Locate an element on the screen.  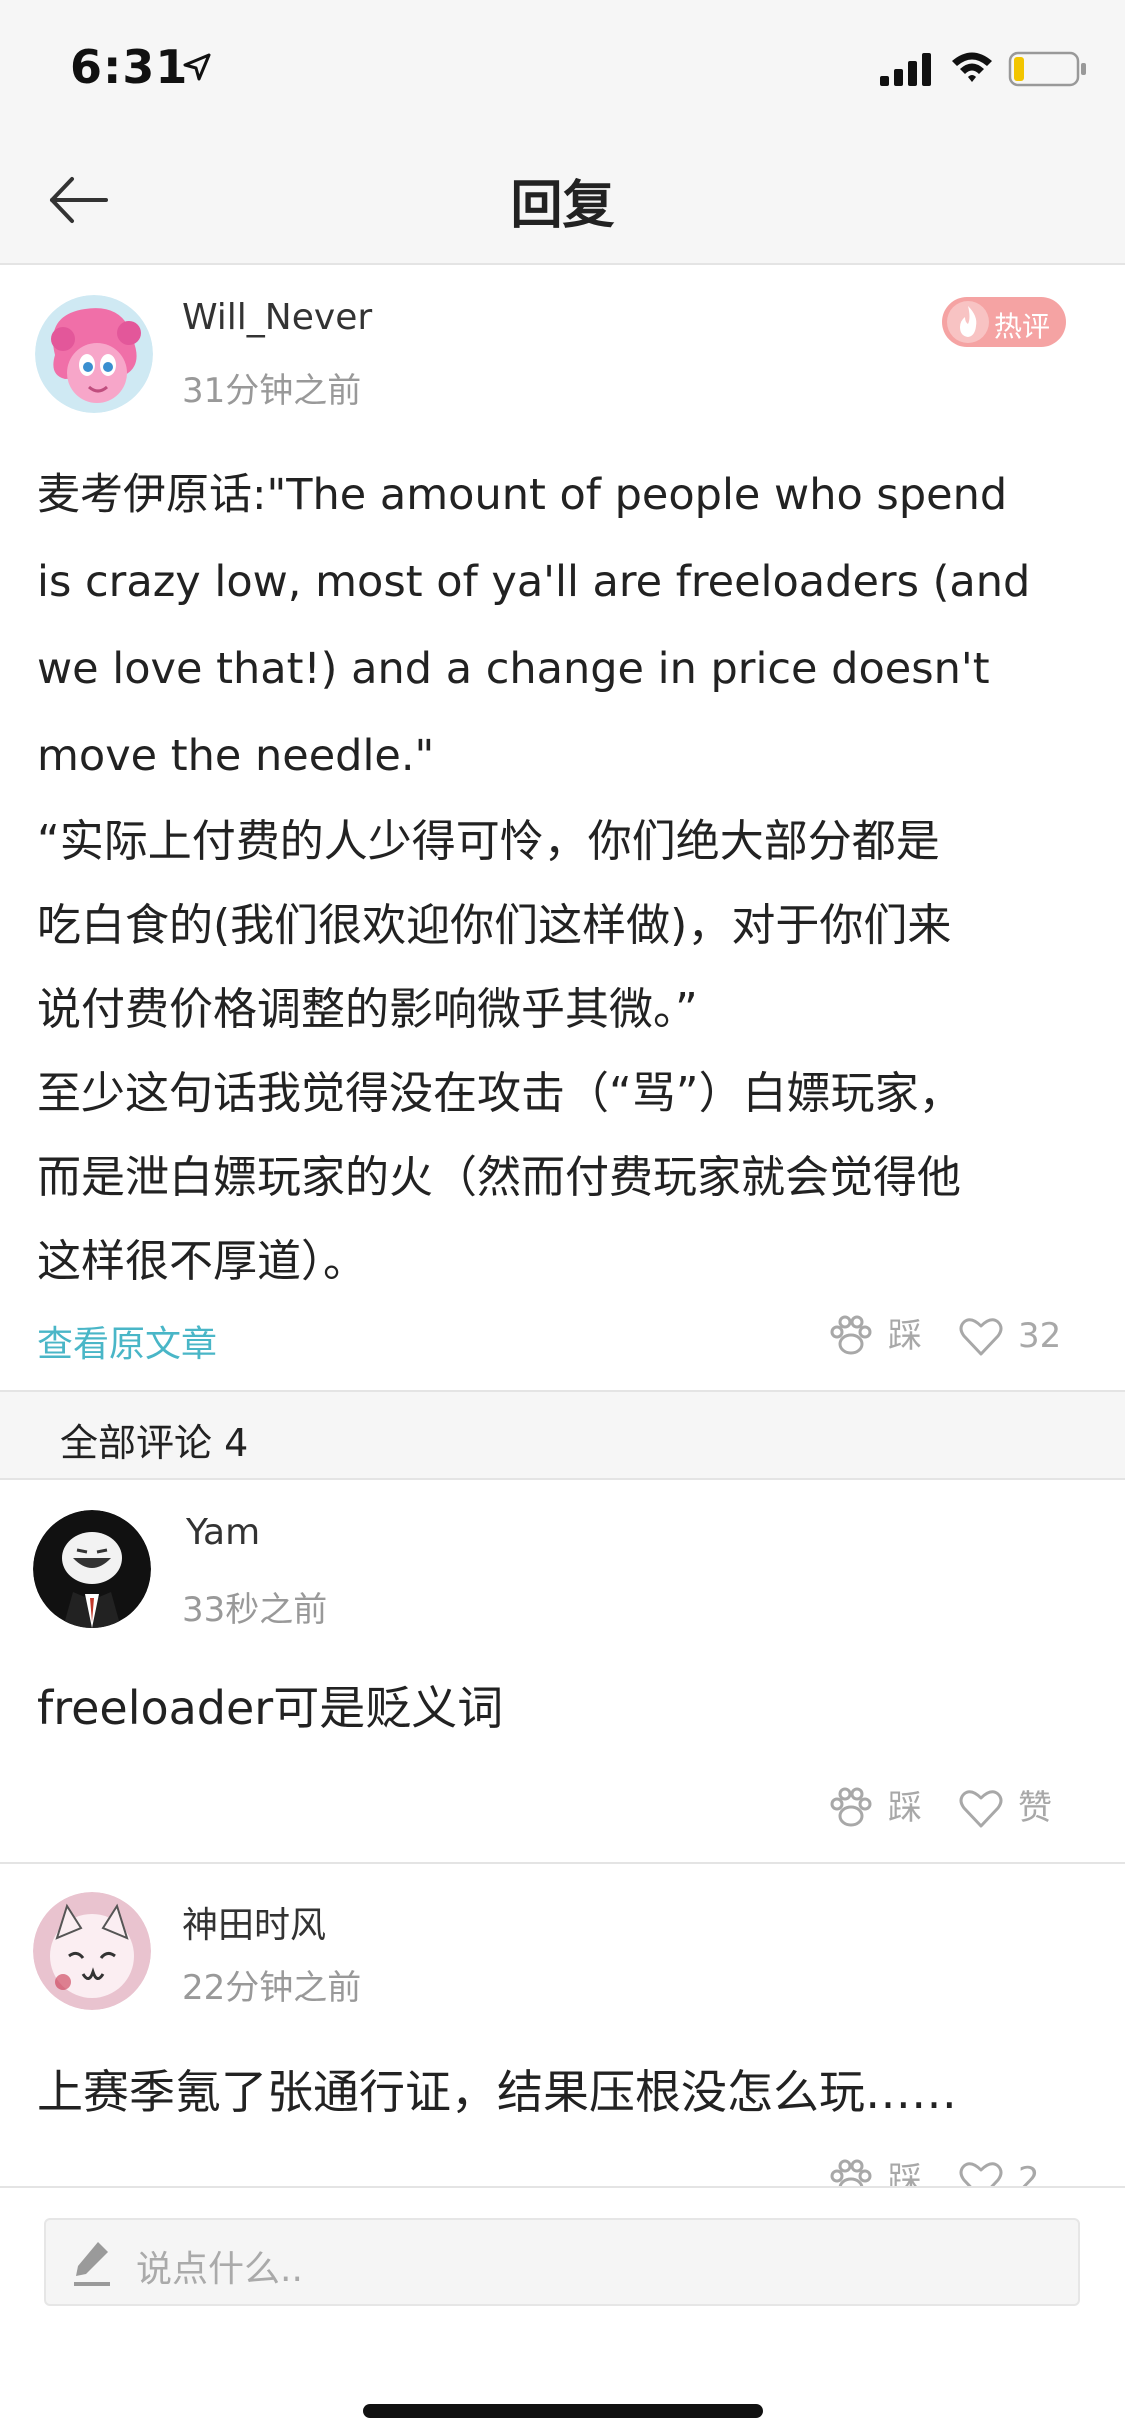
comments-count-title: 全部评论 4 is located at coordinates (154, 1443).